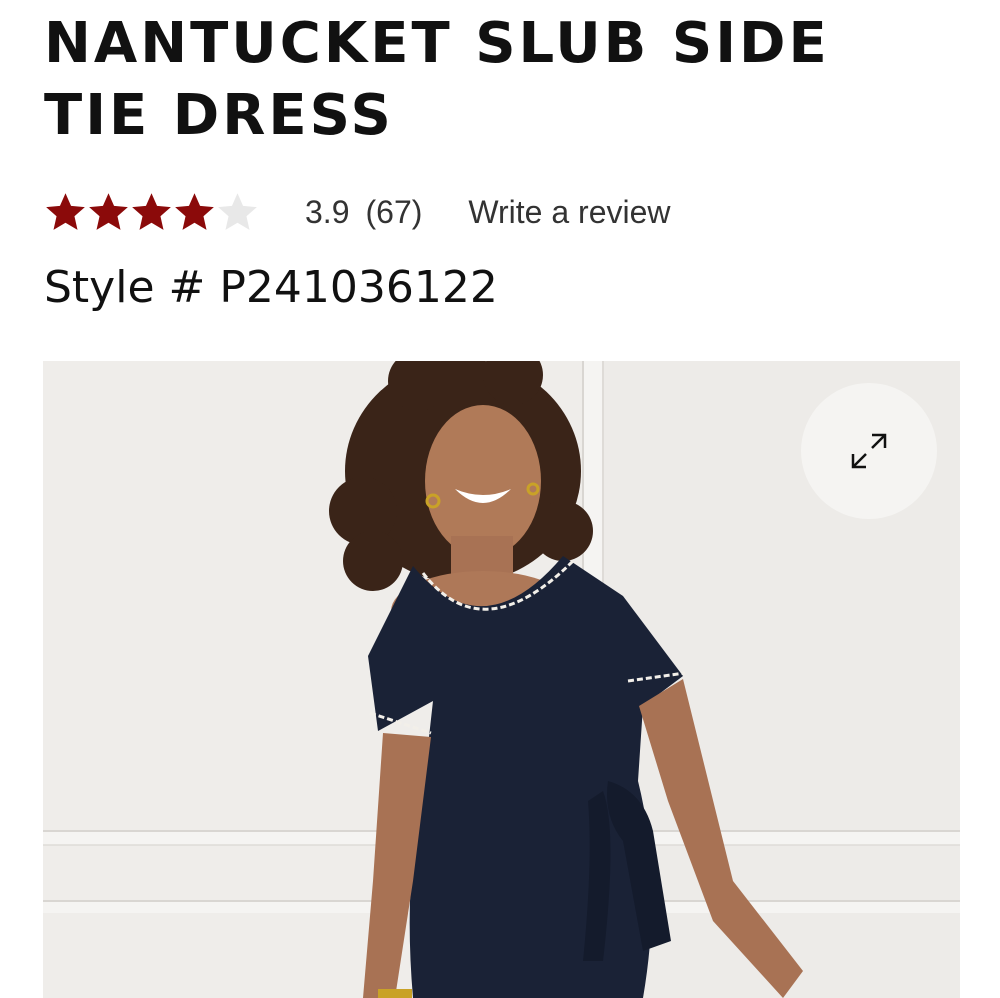 This screenshot has height=998, width=1000. I want to click on review-count: (67), so click(393, 212).